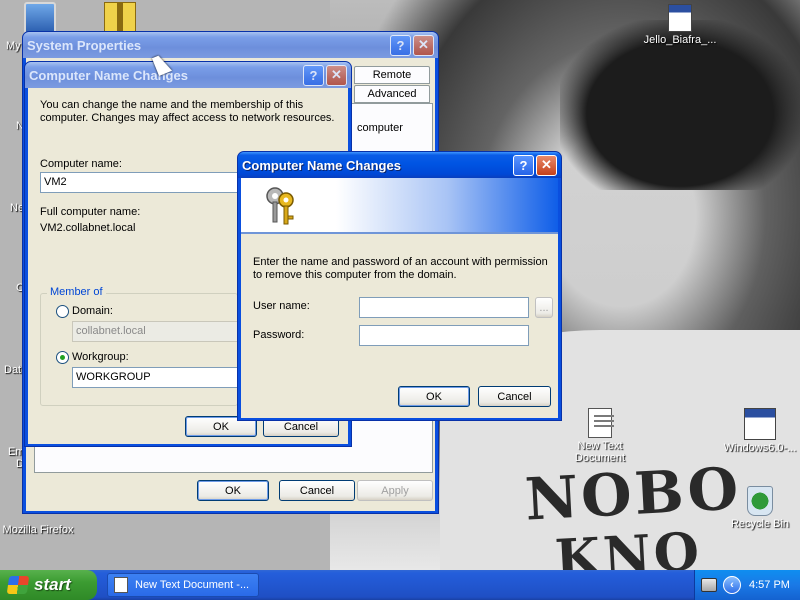 The height and width of the screenshot is (600, 800). I want to click on computer-name-changes-titlebar: Computer Name Changes ? ✕, so click(188, 75).